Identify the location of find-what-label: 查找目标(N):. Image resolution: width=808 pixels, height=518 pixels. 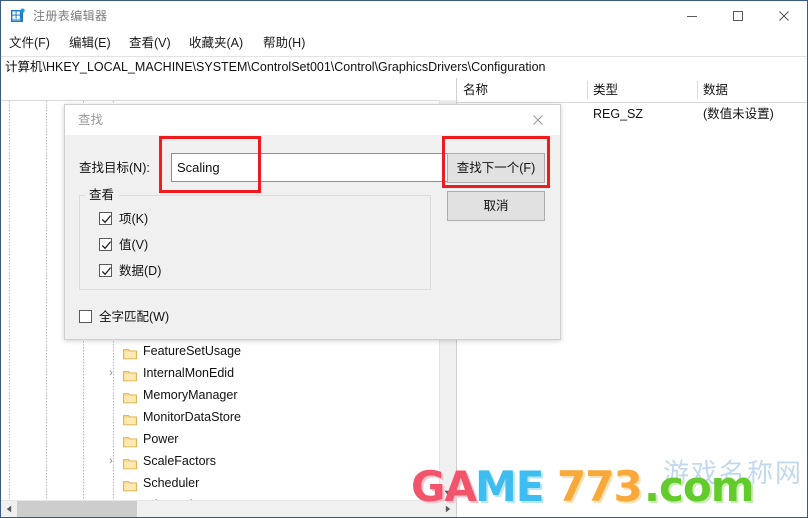
(114, 168).